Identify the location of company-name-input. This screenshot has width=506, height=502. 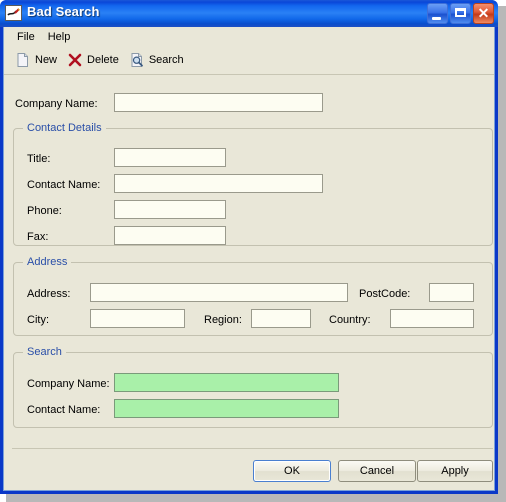
(218, 102).